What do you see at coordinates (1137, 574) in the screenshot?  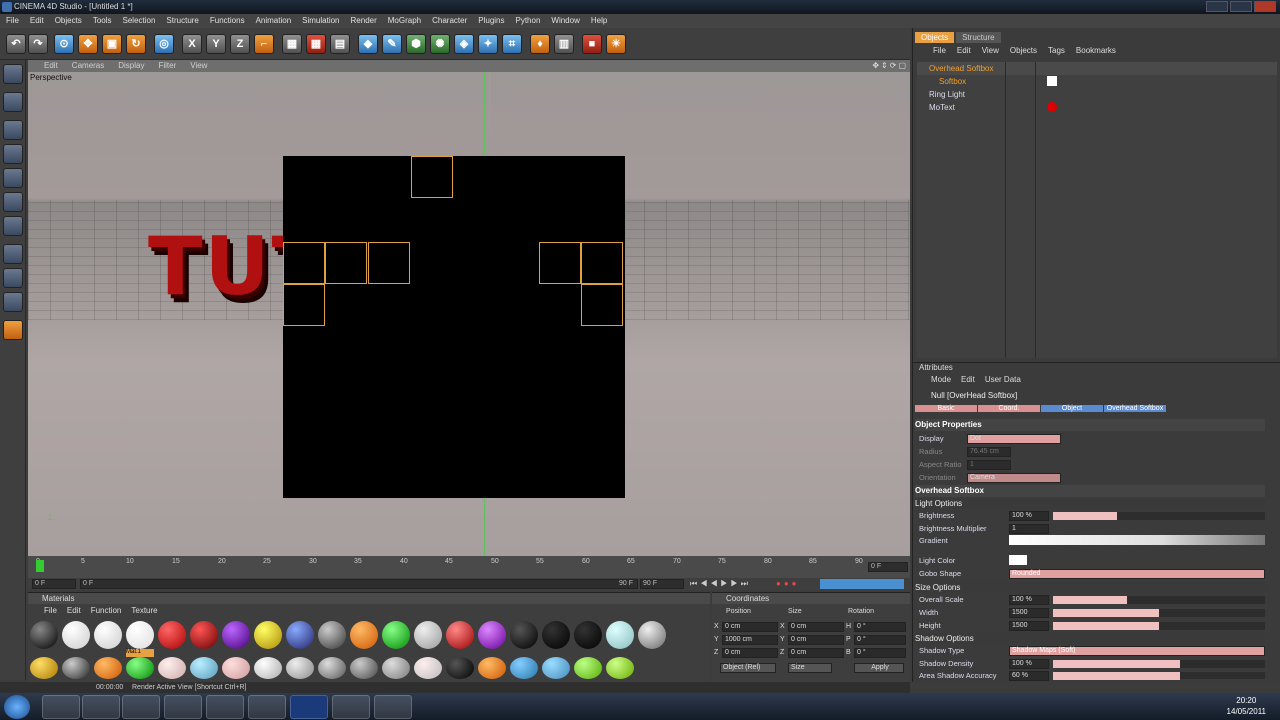 I see `gobo-shape-dropdown: Rounded` at bounding box center [1137, 574].